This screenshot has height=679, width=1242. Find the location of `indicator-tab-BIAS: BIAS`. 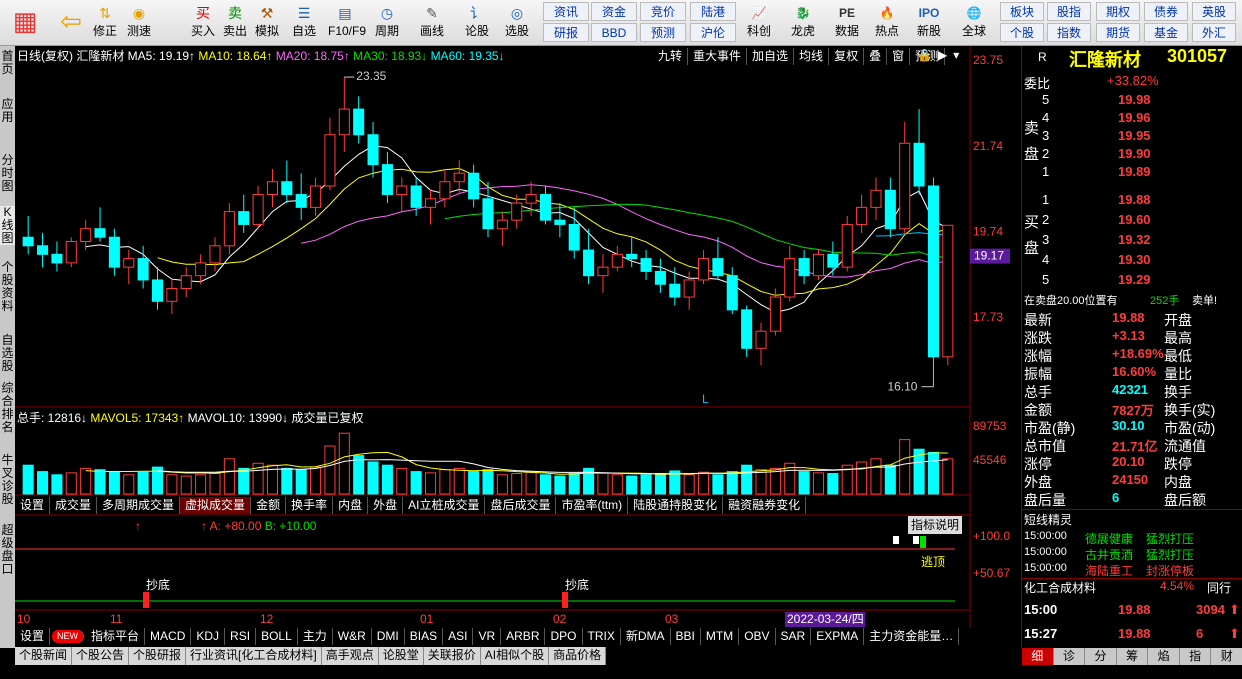

indicator-tab-BIAS: BIAS is located at coordinates (424, 636).